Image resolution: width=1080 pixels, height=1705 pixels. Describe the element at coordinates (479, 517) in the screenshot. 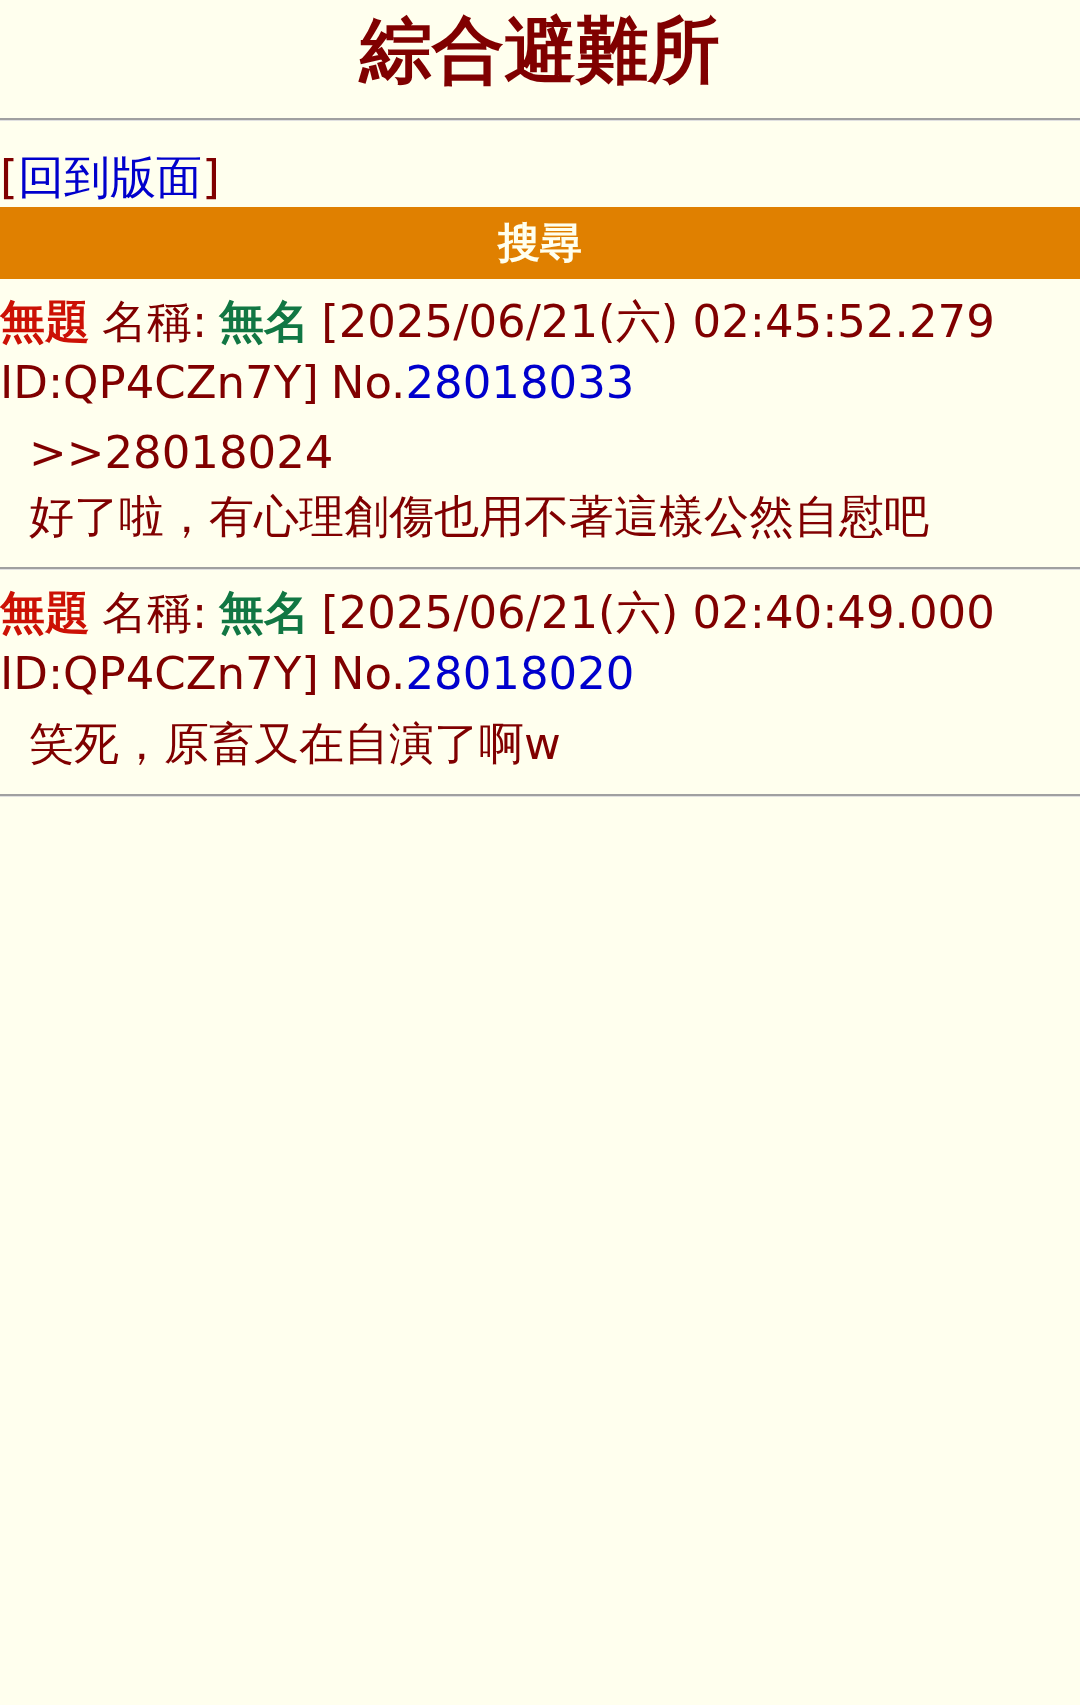

I see `post-text: 好了啦，有心理創傷也用不著這樣公然自慰吧` at that location.